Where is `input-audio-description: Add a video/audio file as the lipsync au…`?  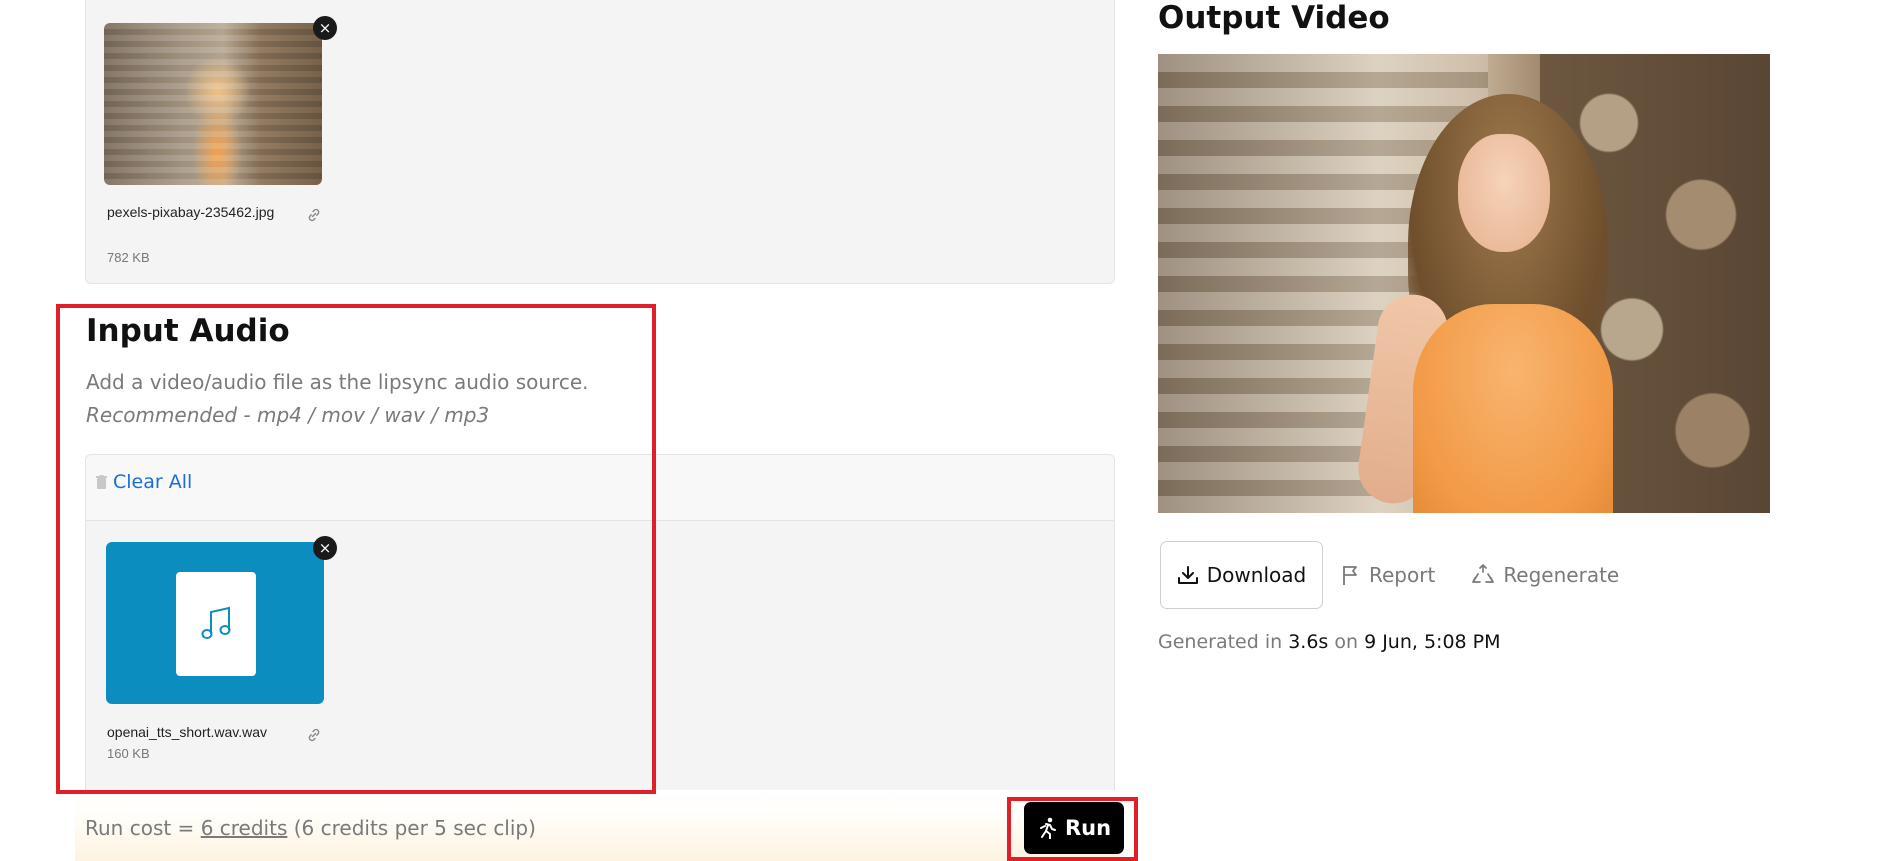 input-audio-description: Add a video/audio file as the lipsync au… is located at coordinates (337, 382).